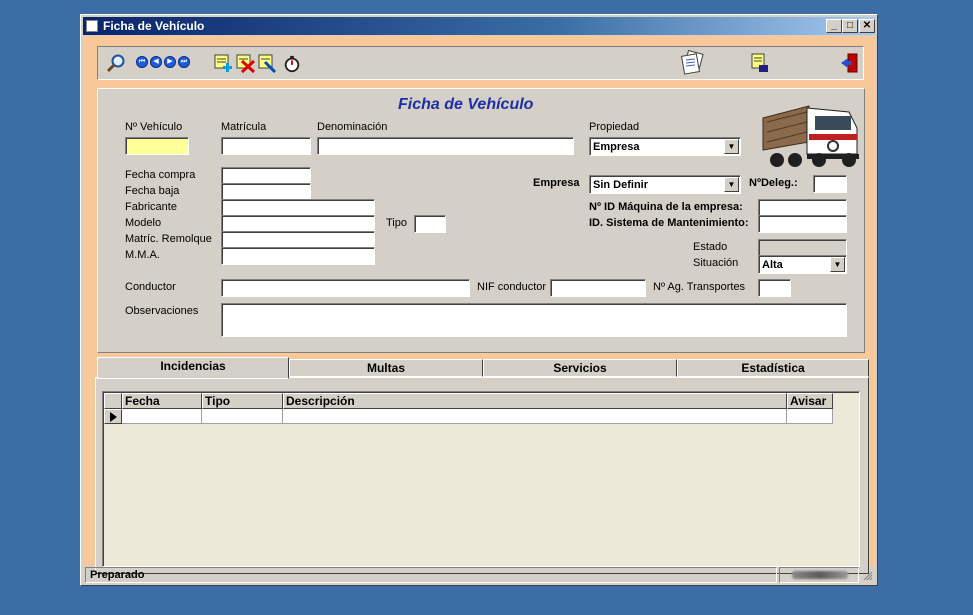 The width and height of the screenshot is (973, 615). What do you see at coordinates (772, 265) in the screenshot?
I see `situacion-value: Alta` at bounding box center [772, 265].